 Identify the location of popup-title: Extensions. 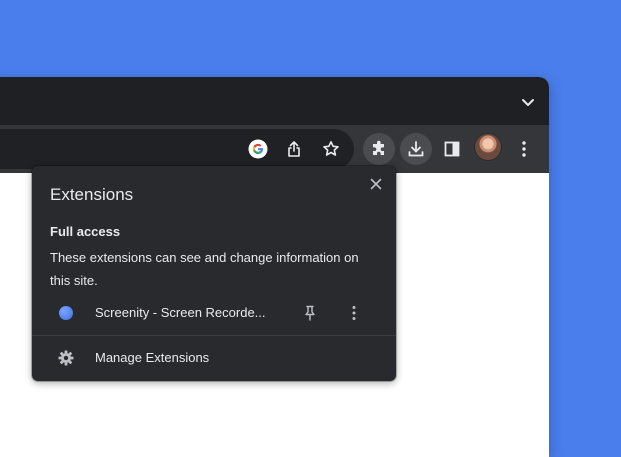
(92, 194).